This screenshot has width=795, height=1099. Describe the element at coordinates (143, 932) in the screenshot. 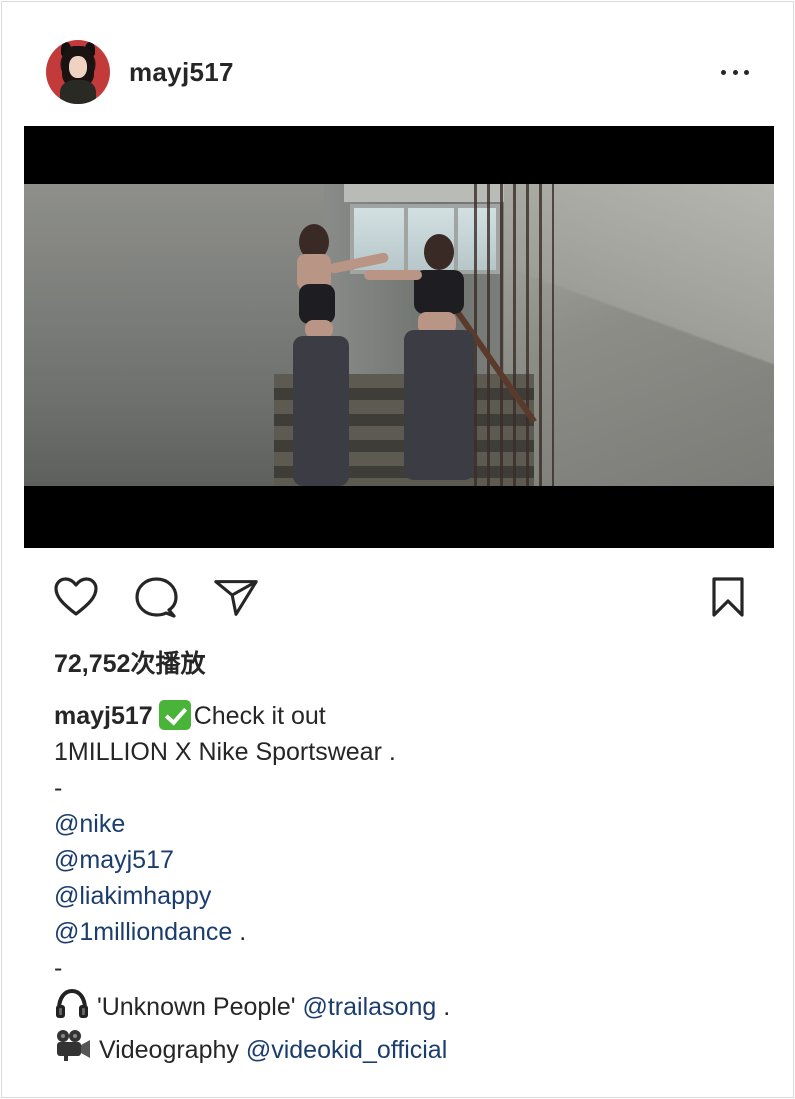

I see `mention-link: @1milliondance` at that location.